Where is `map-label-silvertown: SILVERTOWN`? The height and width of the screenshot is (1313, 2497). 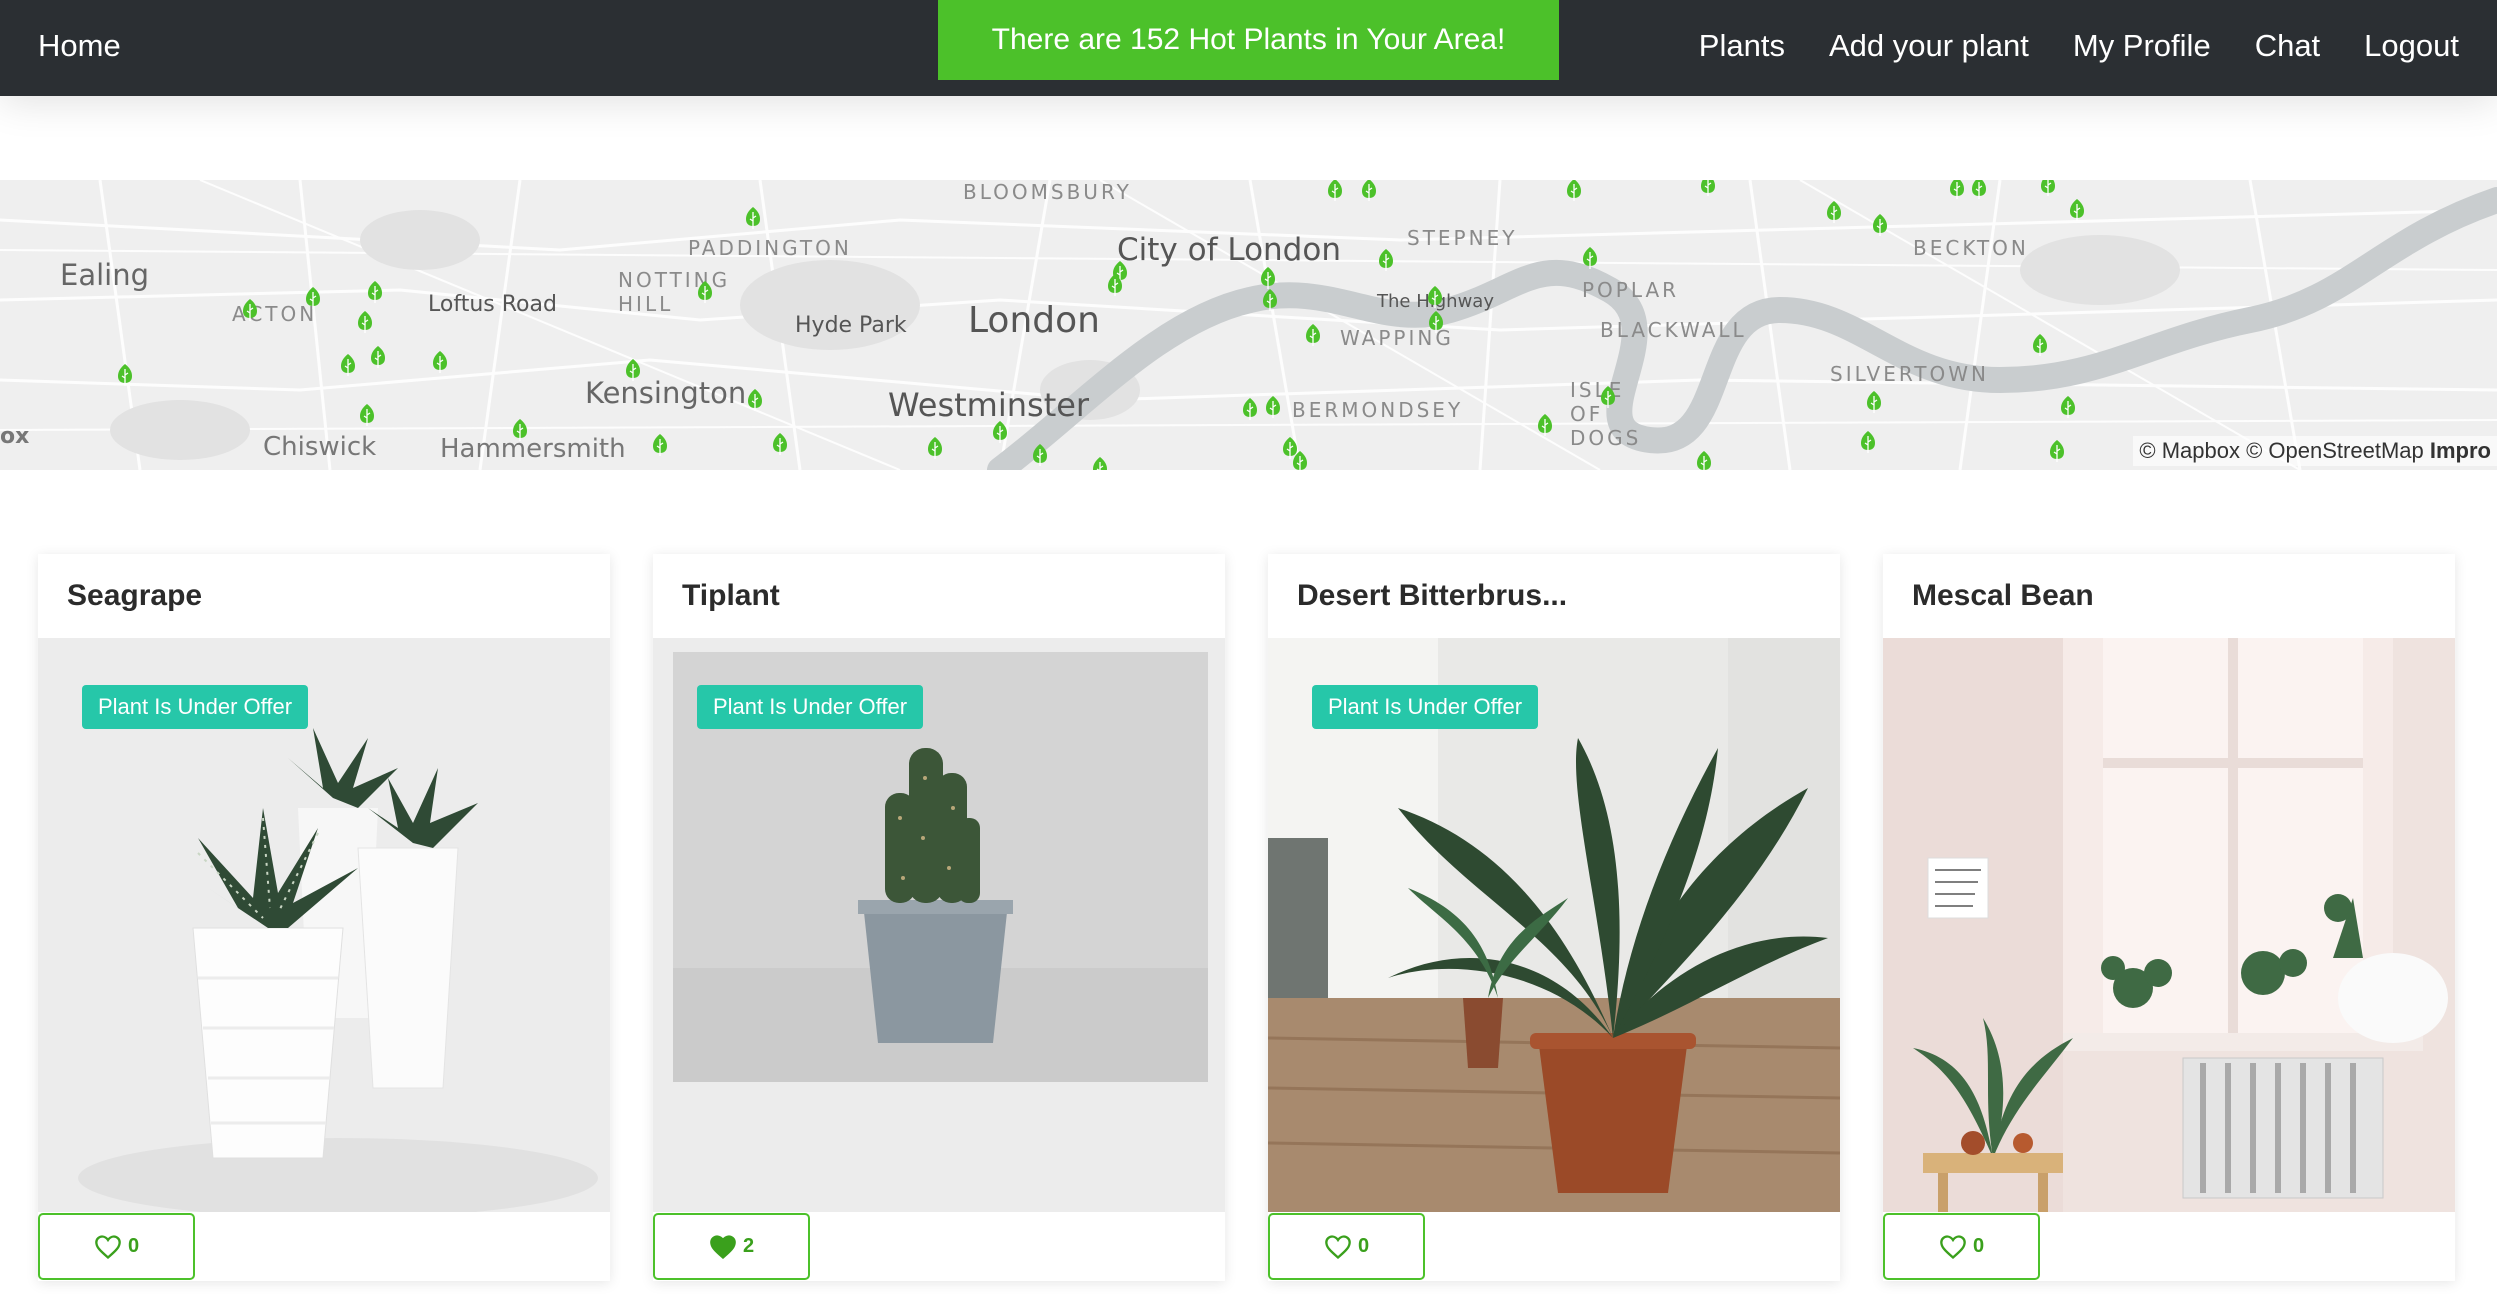 map-label-silvertown: SILVERTOWN is located at coordinates (1909, 374).